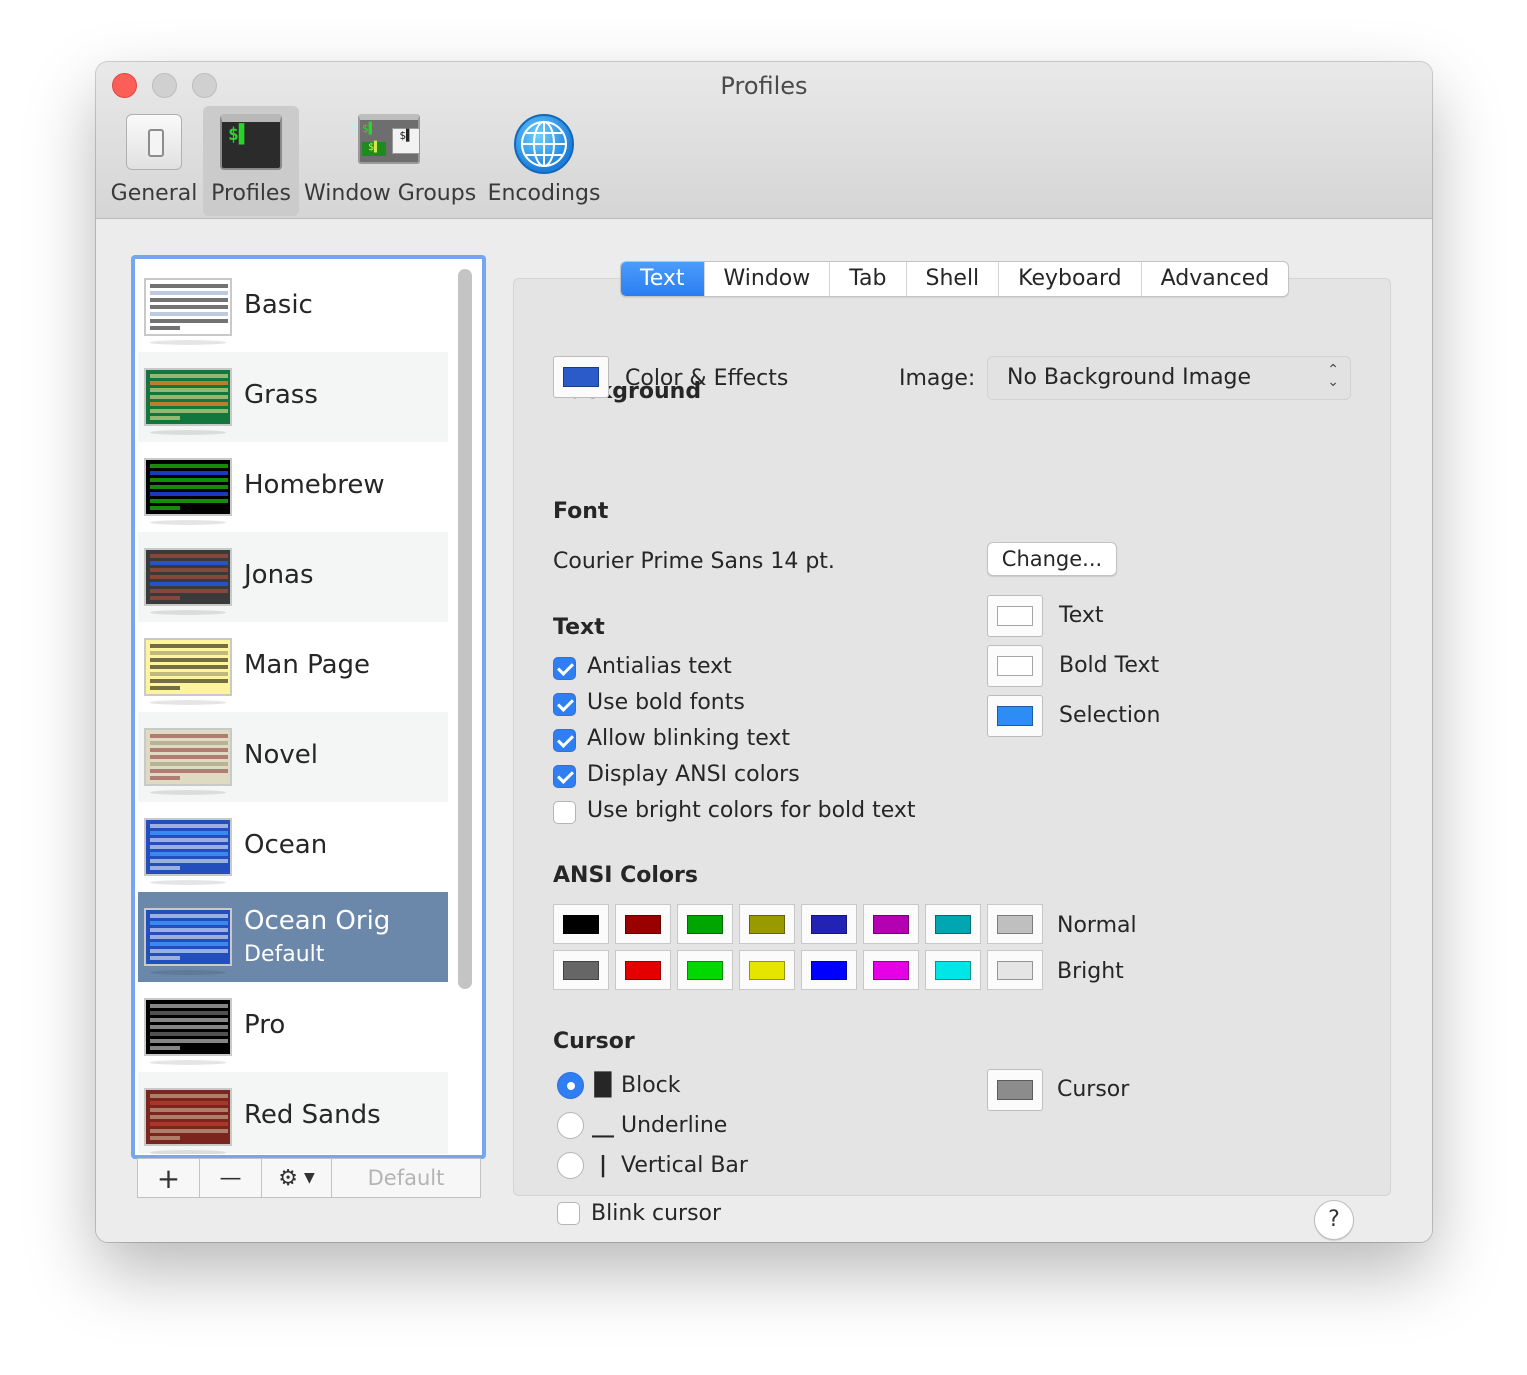  I want to click on profile-row: Red Sands, so click(293, 1113).